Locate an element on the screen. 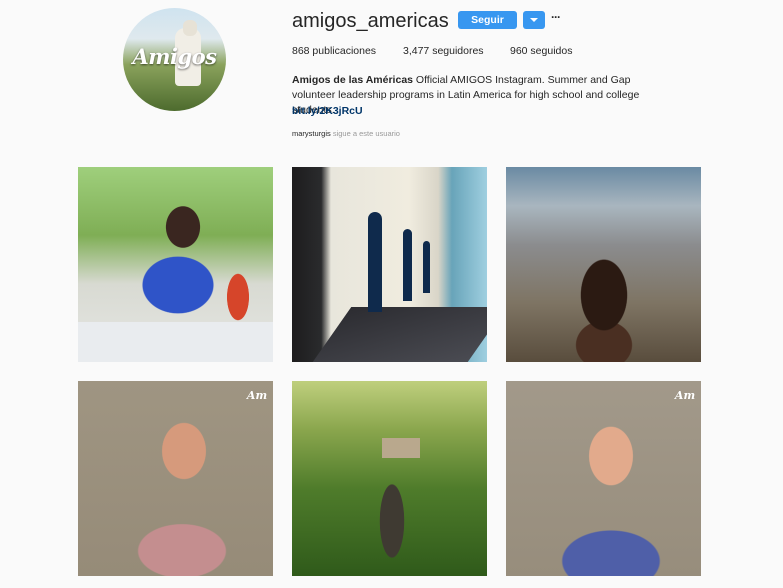  bio-link: bit.ly/2K3jRcU is located at coordinates (327, 111).